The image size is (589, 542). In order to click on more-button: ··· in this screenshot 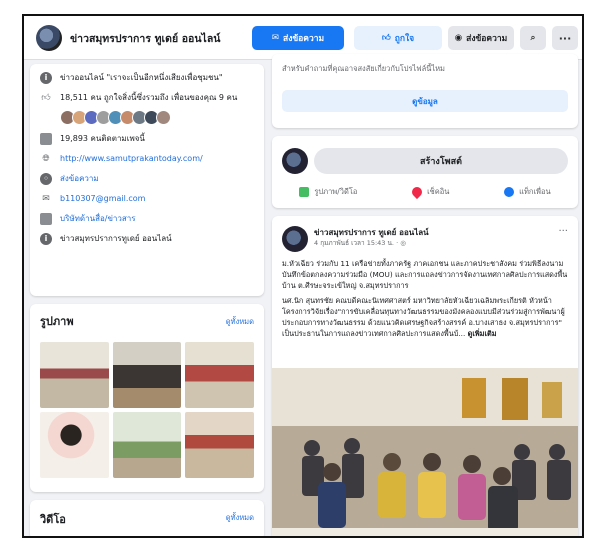, I will do `click(565, 38)`.